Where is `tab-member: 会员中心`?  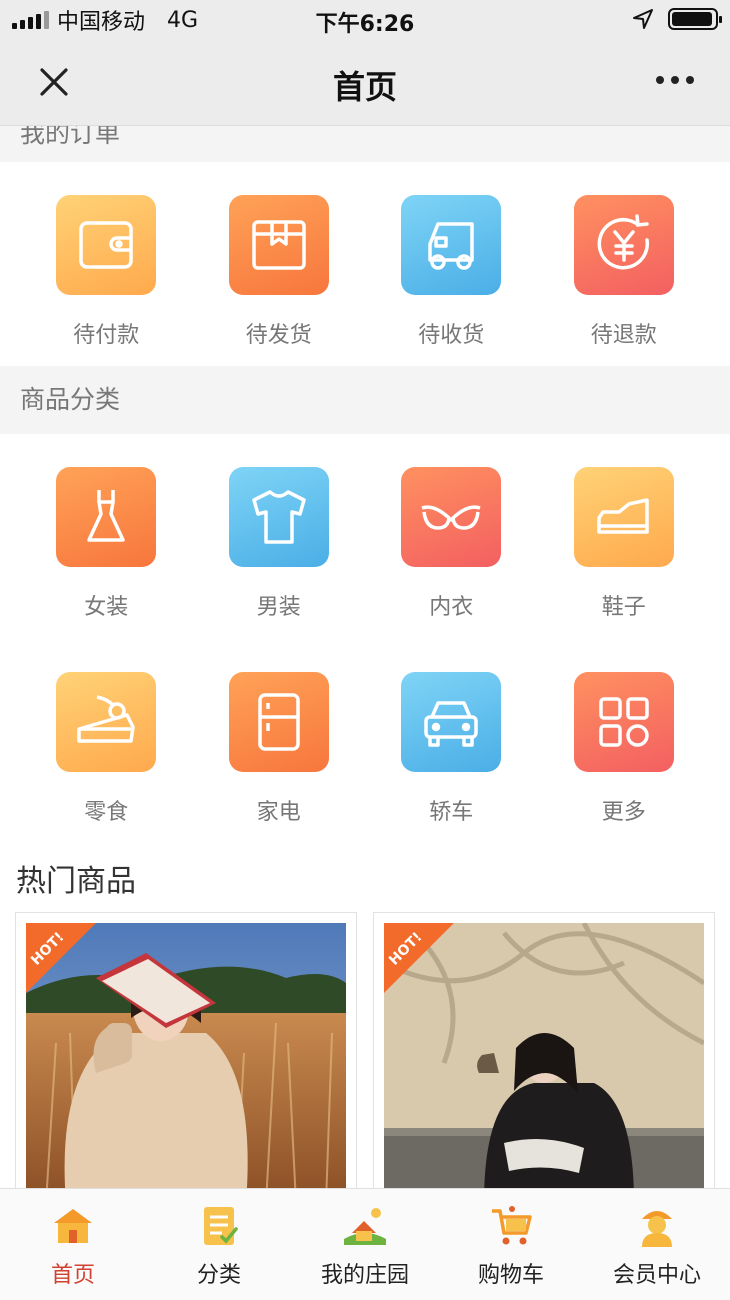 tab-member: 会员中心 is located at coordinates (657, 1244).